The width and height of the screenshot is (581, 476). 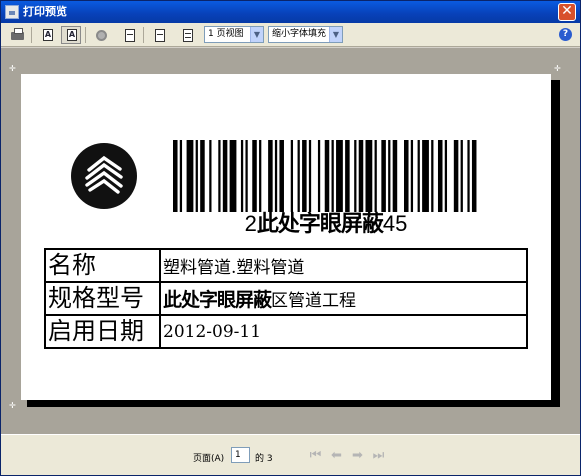 I want to click on zoom-icon: A, so click(x=48, y=35).